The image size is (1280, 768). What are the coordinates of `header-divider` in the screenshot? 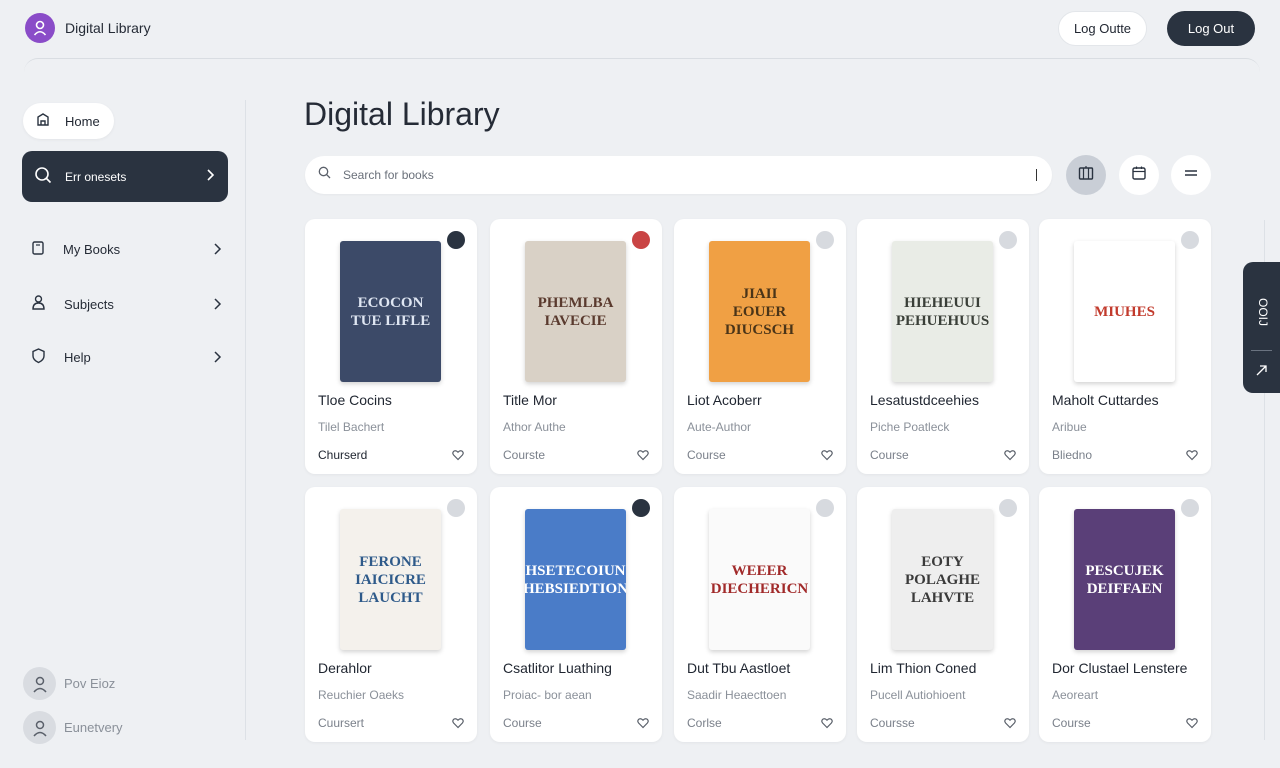 It's located at (642, 65).